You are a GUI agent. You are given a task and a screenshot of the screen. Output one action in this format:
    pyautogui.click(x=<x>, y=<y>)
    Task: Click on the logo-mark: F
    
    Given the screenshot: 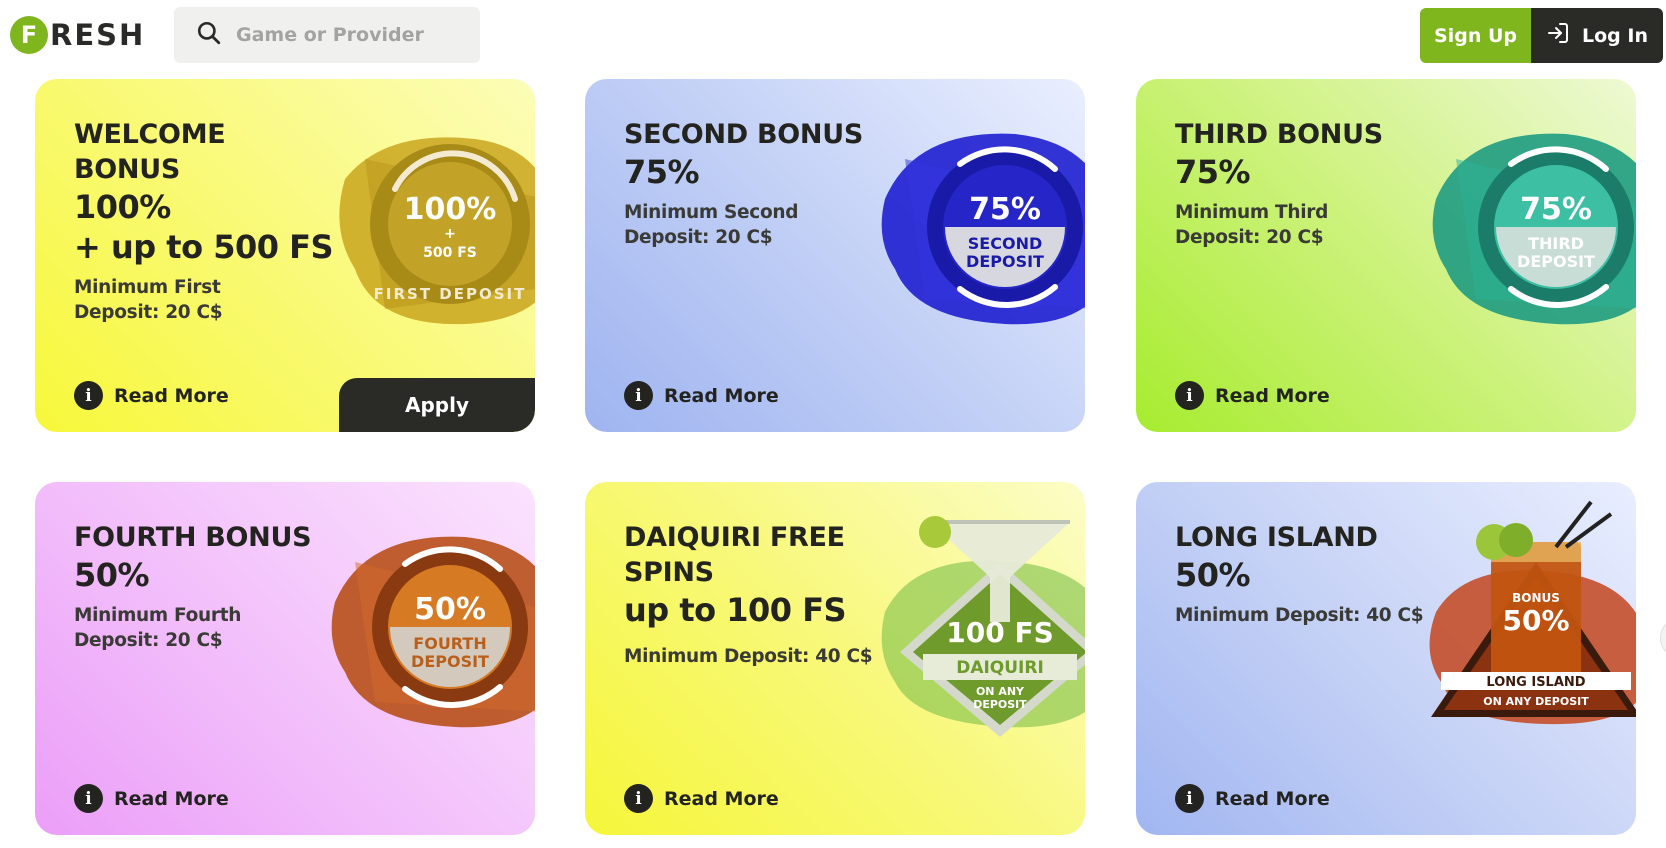 What is the action you would take?
    pyautogui.click(x=29, y=35)
    